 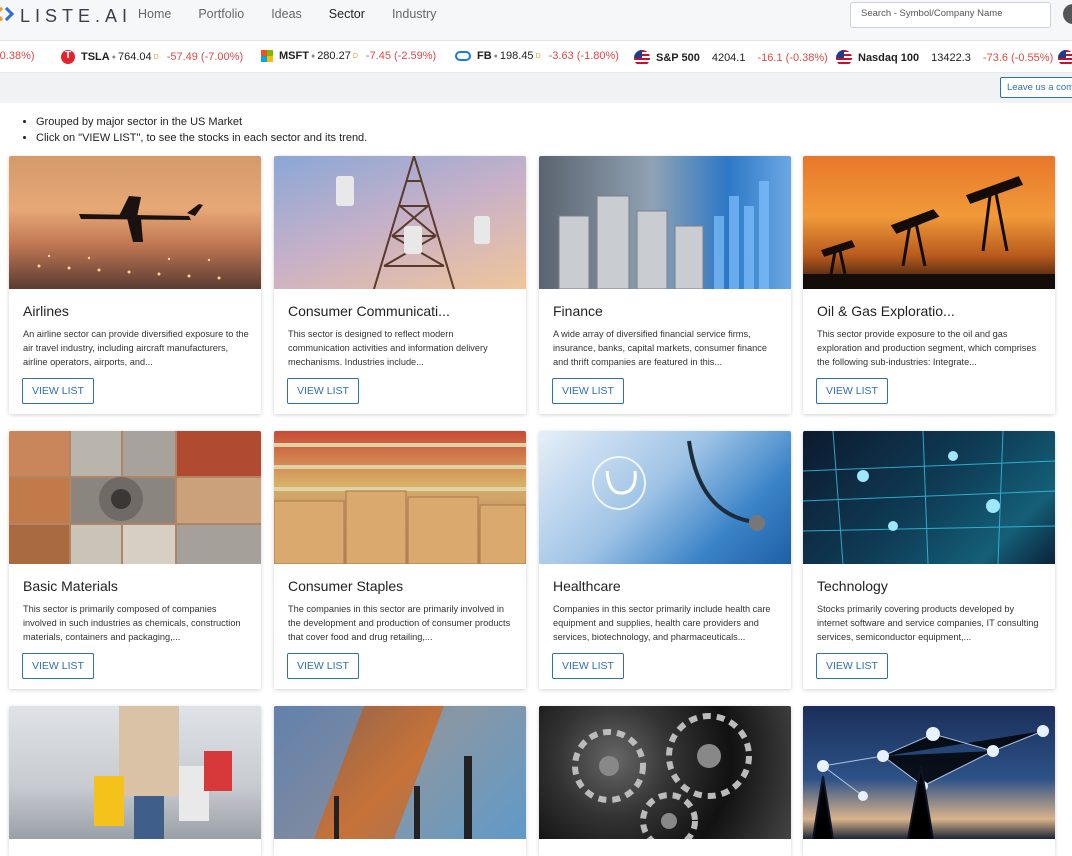 I want to click on sector-title: Finance, so click(x=578, y=311).